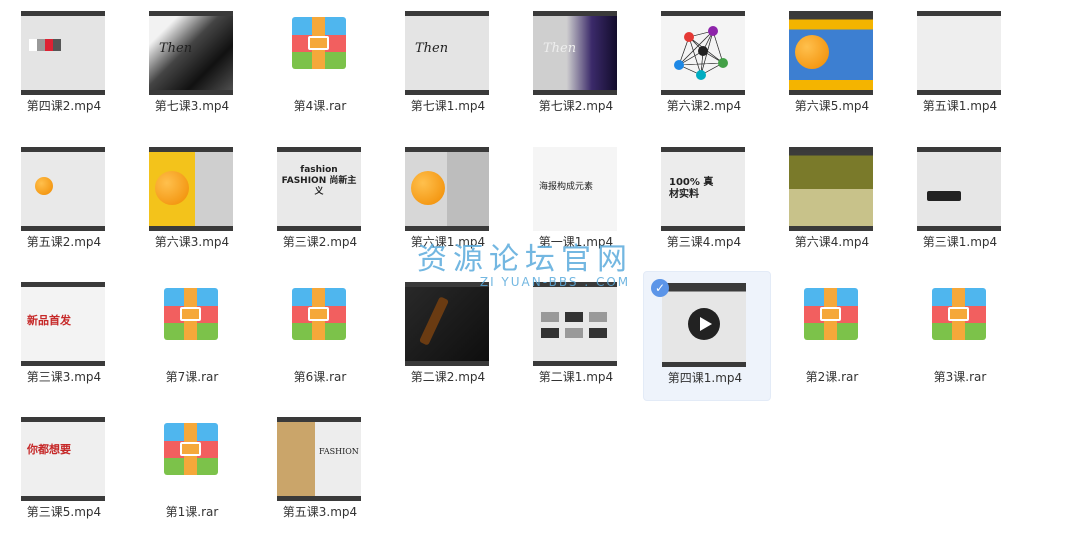 This screenshot has height=536, width=1075. Describe the element at coordinates (319, 189) in the screenshot. I see `video-thumbnail: fashion FASHION 尚新主义` at that location.